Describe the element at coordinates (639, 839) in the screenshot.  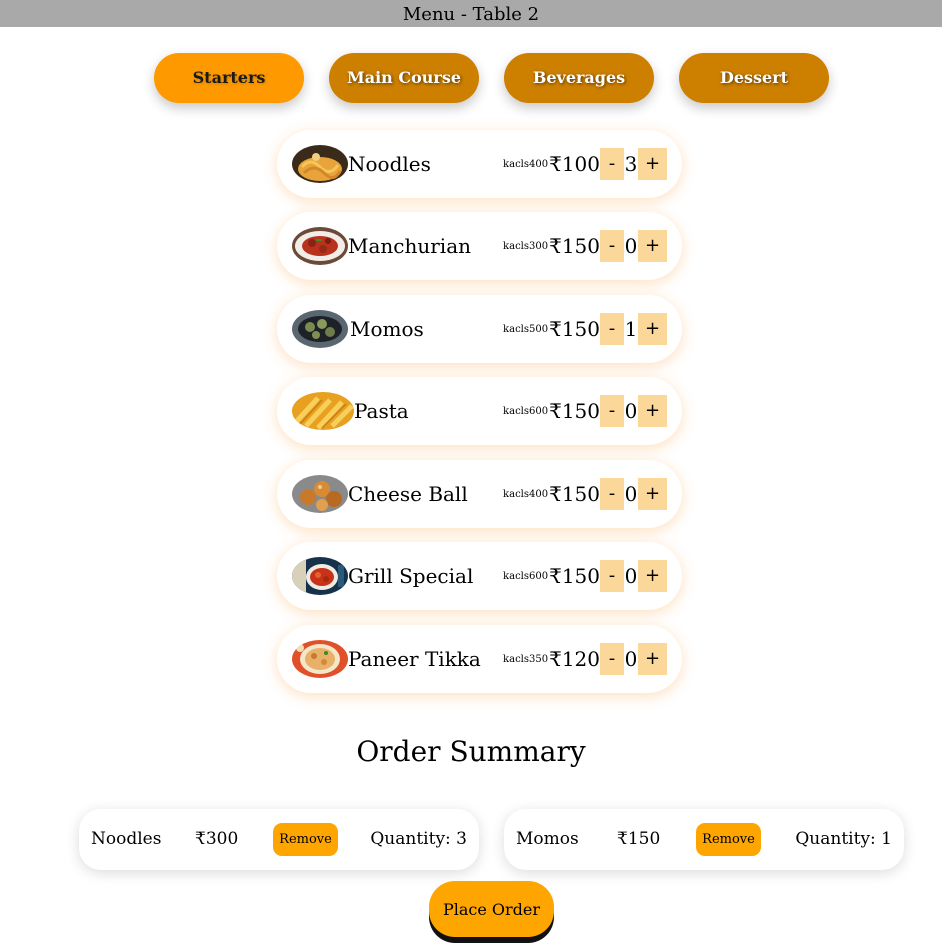
I see `order-item-price: ₹150` at that location.